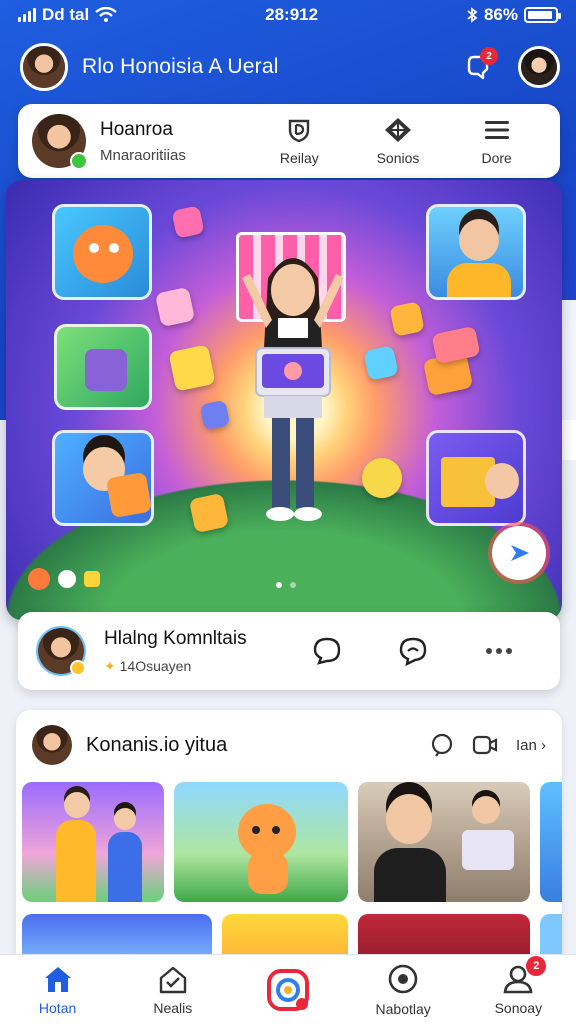 The width and height of the screenshot is (576, 1024). I want to click on notification-badge: 2, so click(489, 56).